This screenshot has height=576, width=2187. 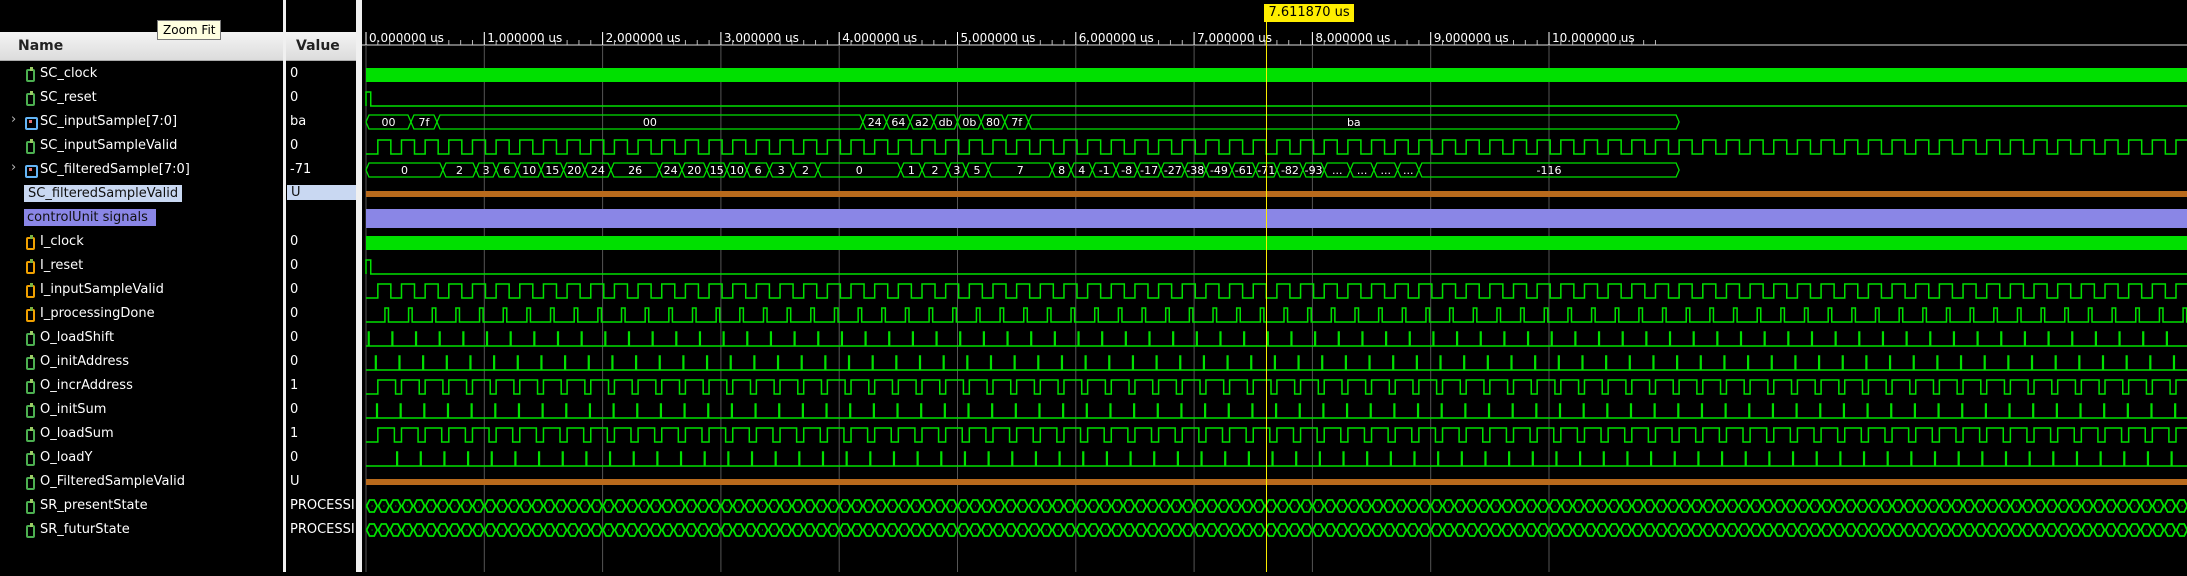 I want to click on signal-row: O_loadShift 0, so click(x=178, y=338).